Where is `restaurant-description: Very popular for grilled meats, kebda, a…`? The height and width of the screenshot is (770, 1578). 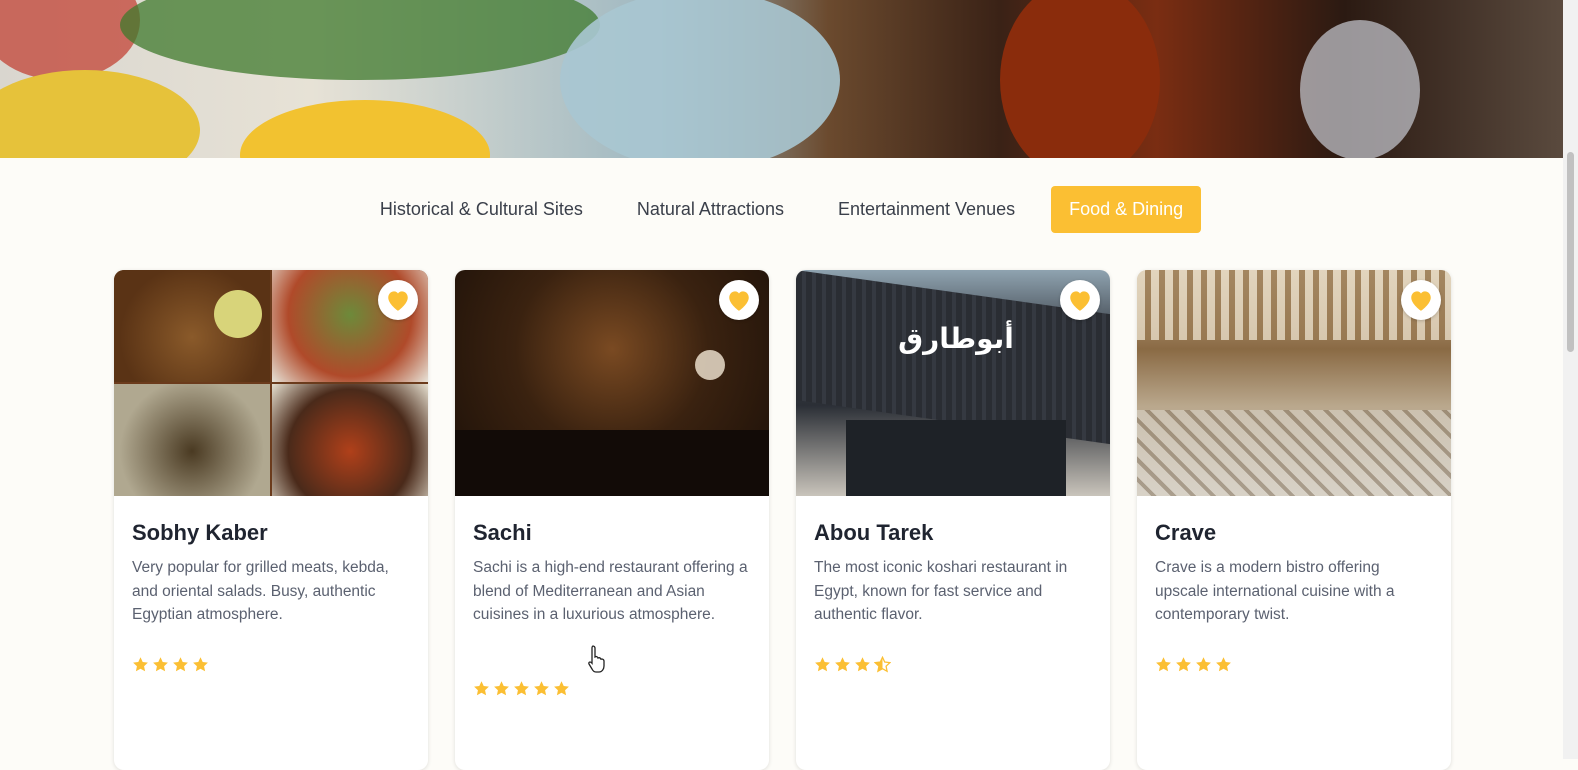
restaurant-description: Very popular for grilled meats, kebda, a… is located at coordinates (260, 591).